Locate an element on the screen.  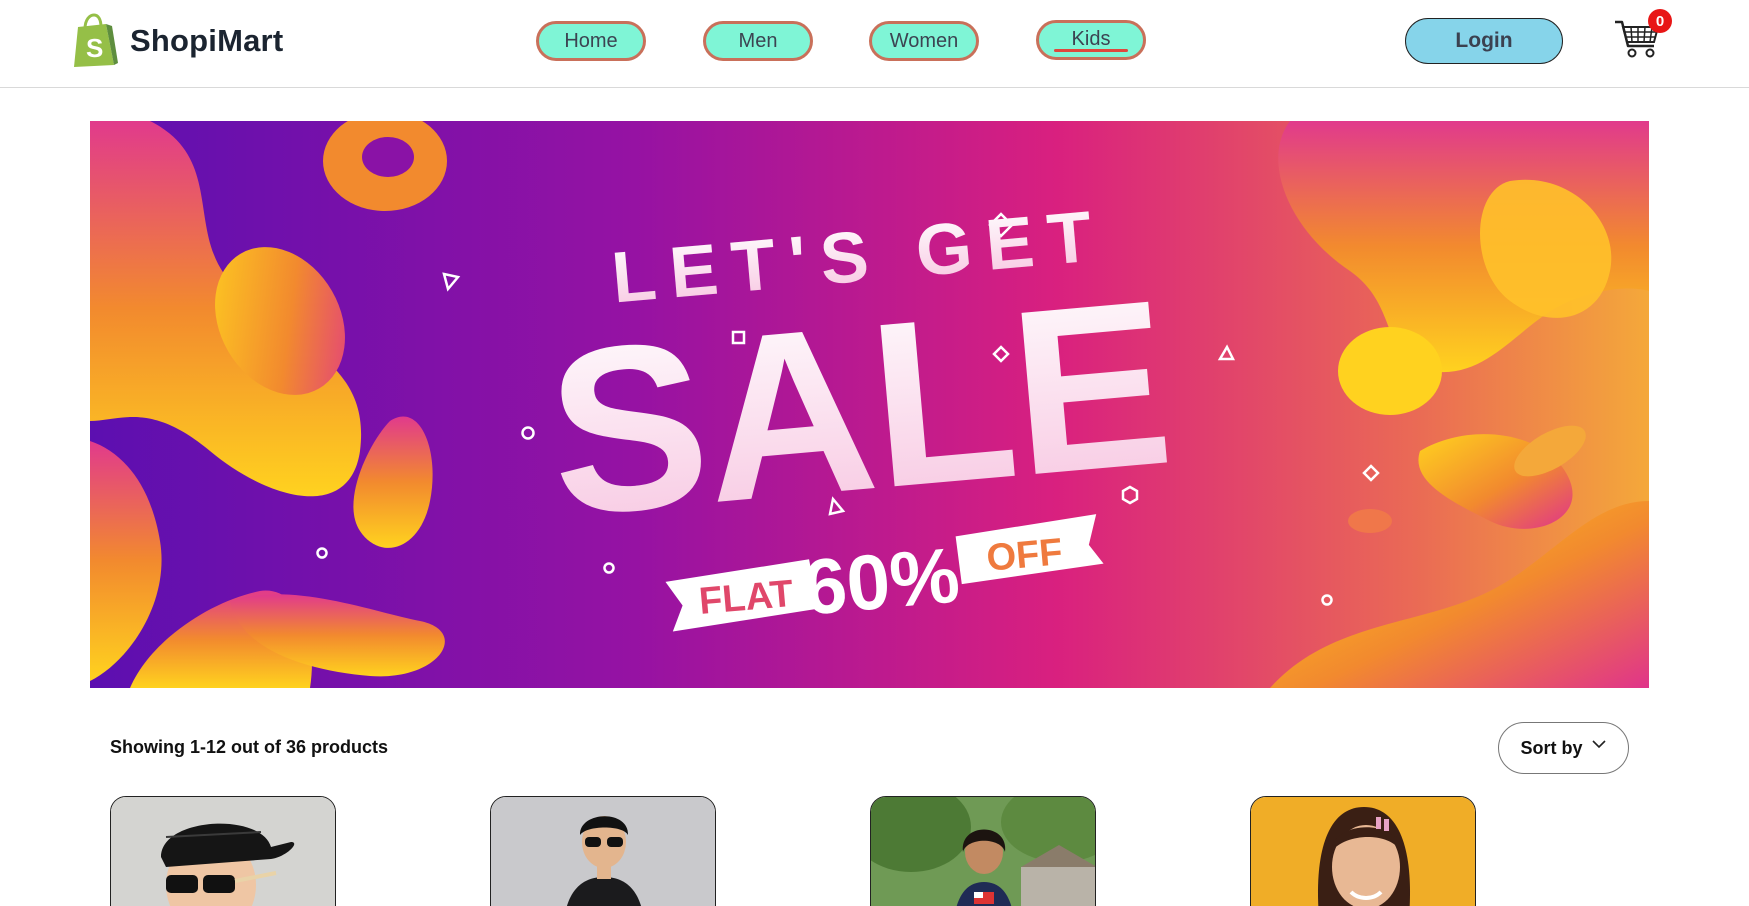
active-underline is located at coordinates (1091, 50).